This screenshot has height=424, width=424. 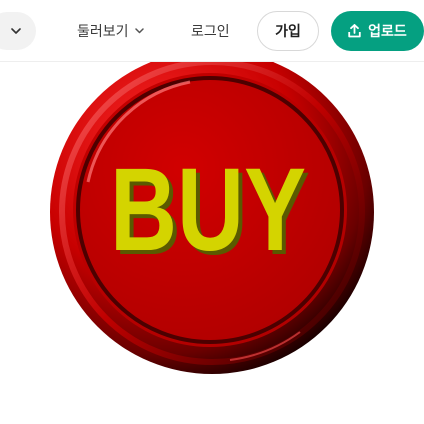 I want to click on menu-dropdown-button, so click(x=18, y=31).